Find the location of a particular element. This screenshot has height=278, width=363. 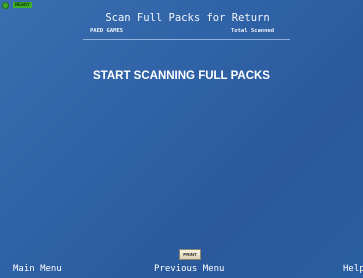

header-divider is located at coordinates (186, 39).